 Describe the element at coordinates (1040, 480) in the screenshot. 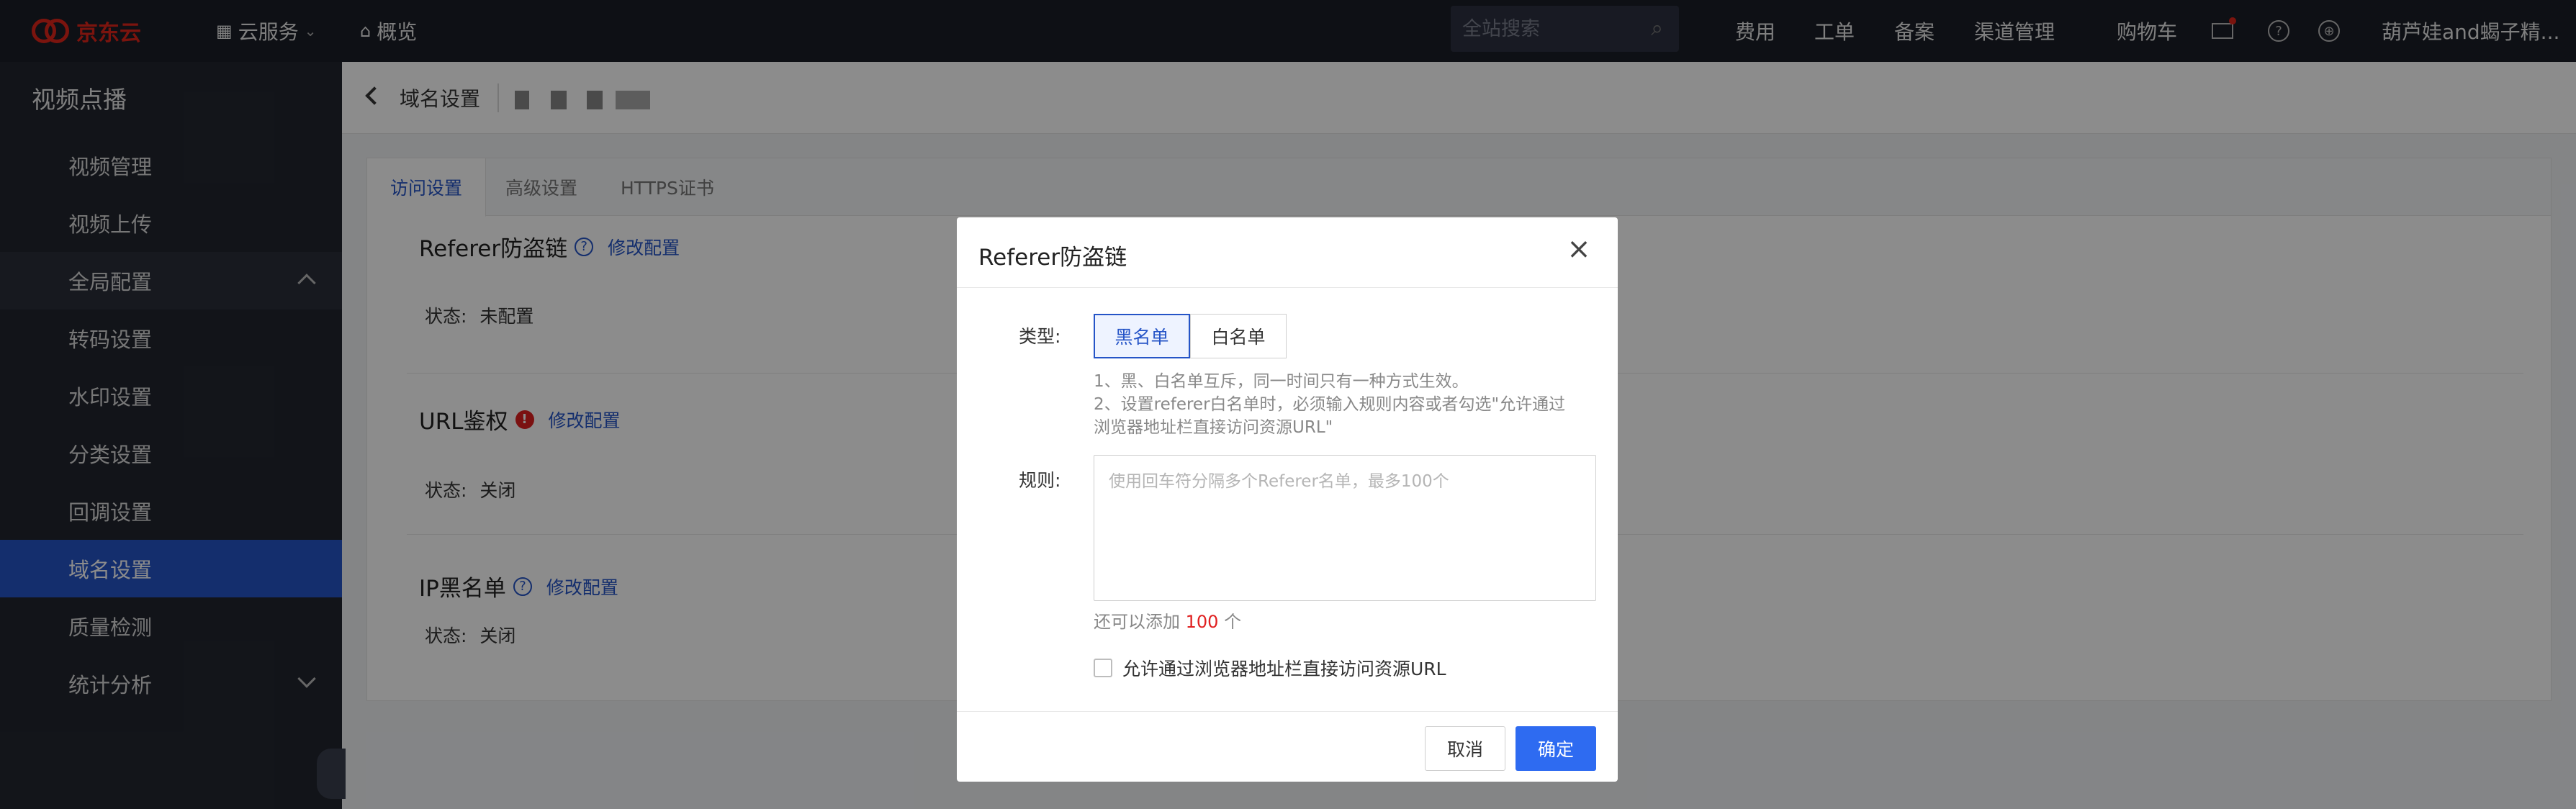

I see `rule-label: 规则:` at that location.